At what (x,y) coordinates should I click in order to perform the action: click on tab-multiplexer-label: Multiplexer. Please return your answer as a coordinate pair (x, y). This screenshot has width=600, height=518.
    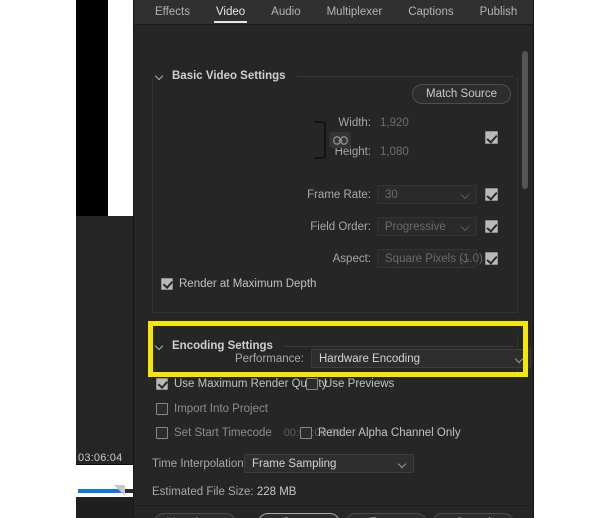
    Looking at the image, I should click on (354, 12).